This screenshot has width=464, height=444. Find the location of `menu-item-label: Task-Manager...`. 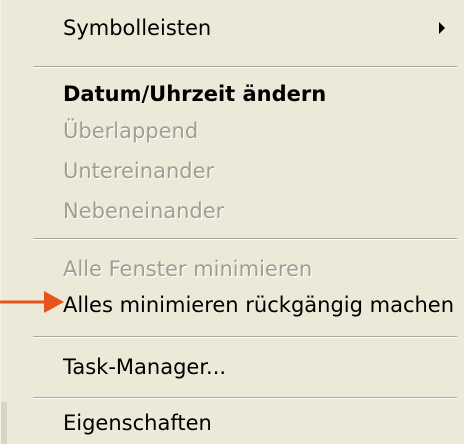

menu-item-label: Task-Manager... is located at coordinates (145, 367).